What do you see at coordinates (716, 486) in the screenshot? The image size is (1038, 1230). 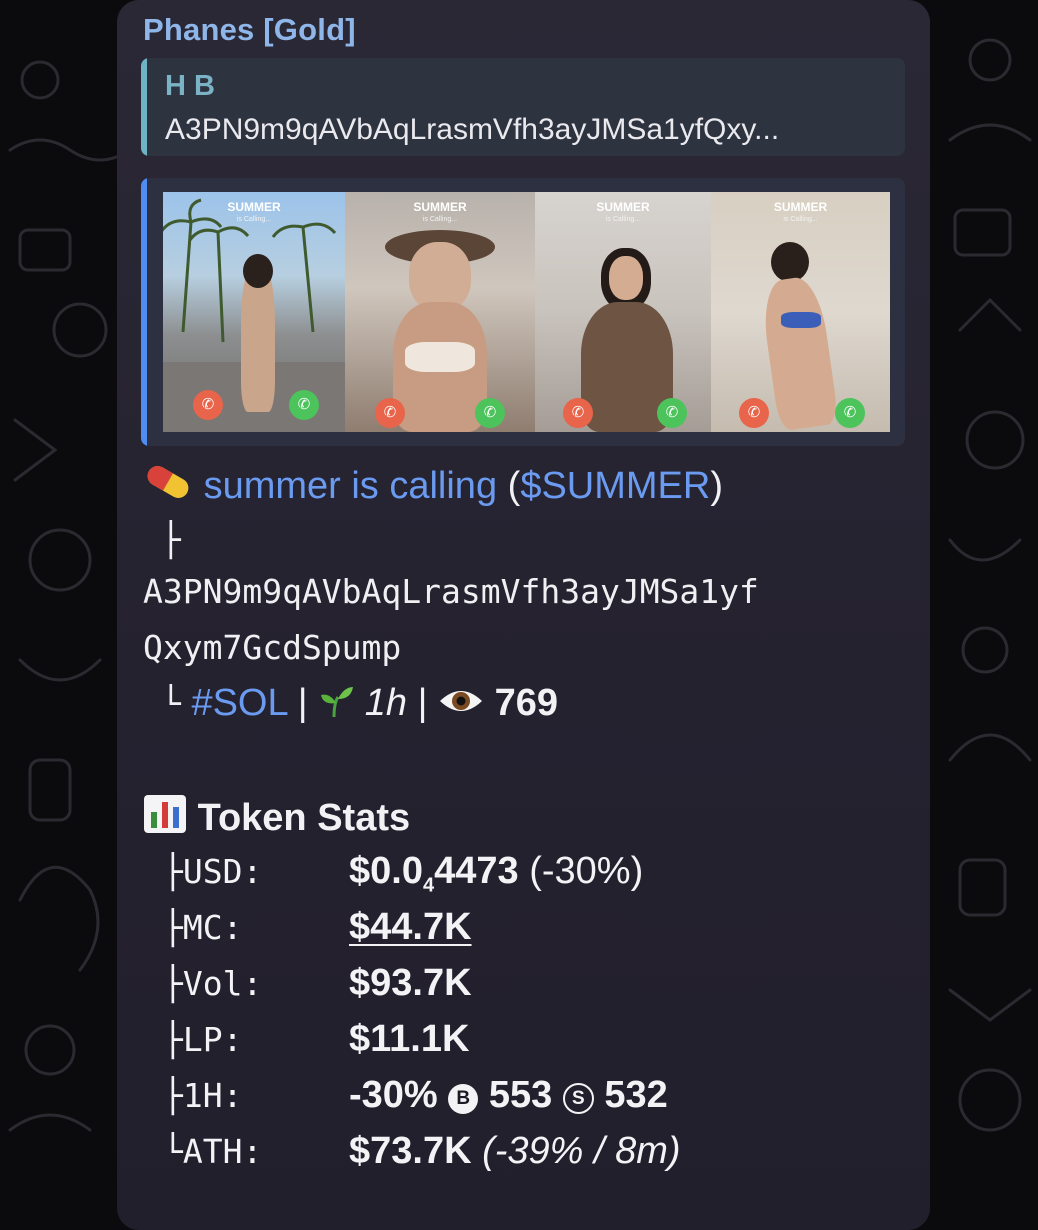 I see `symbol-close: )` at bounding box center [716, 486].